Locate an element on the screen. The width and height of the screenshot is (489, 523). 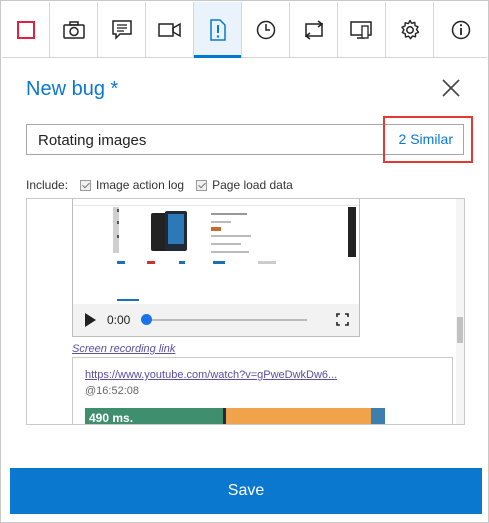
history-icon is located at coordinates (265, 29).